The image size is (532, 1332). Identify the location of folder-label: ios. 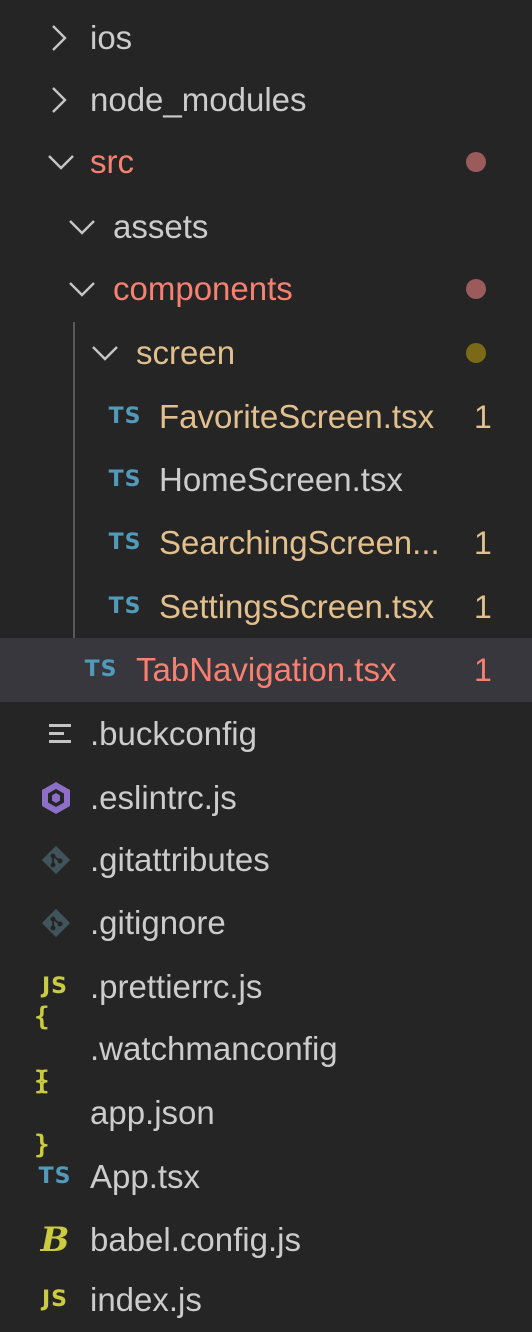
(111, 37).